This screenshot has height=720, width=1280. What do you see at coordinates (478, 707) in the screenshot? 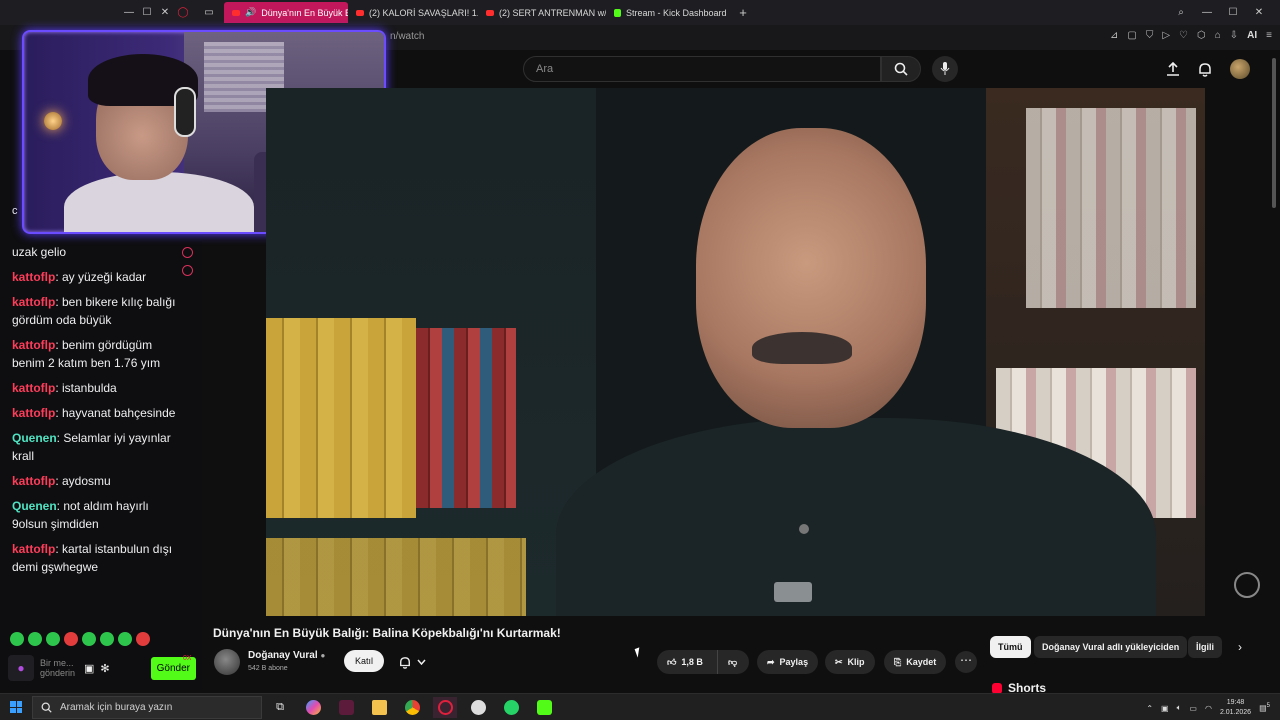
I see `app-dark-icon` at bounding box center [478, 707].